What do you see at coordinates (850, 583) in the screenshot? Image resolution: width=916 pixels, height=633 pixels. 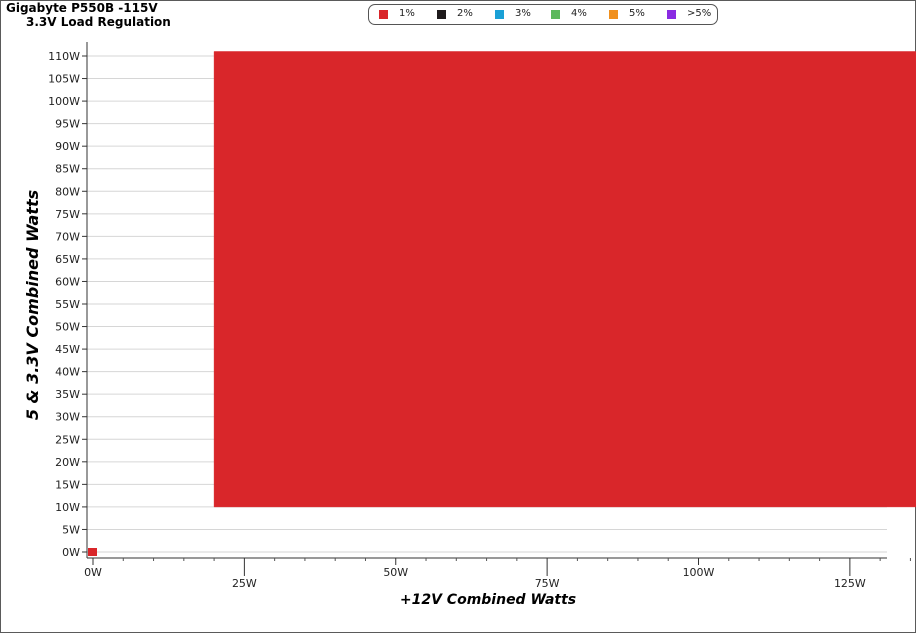 I see `x-tick-label: 125W` at bounding box center [850, 583].